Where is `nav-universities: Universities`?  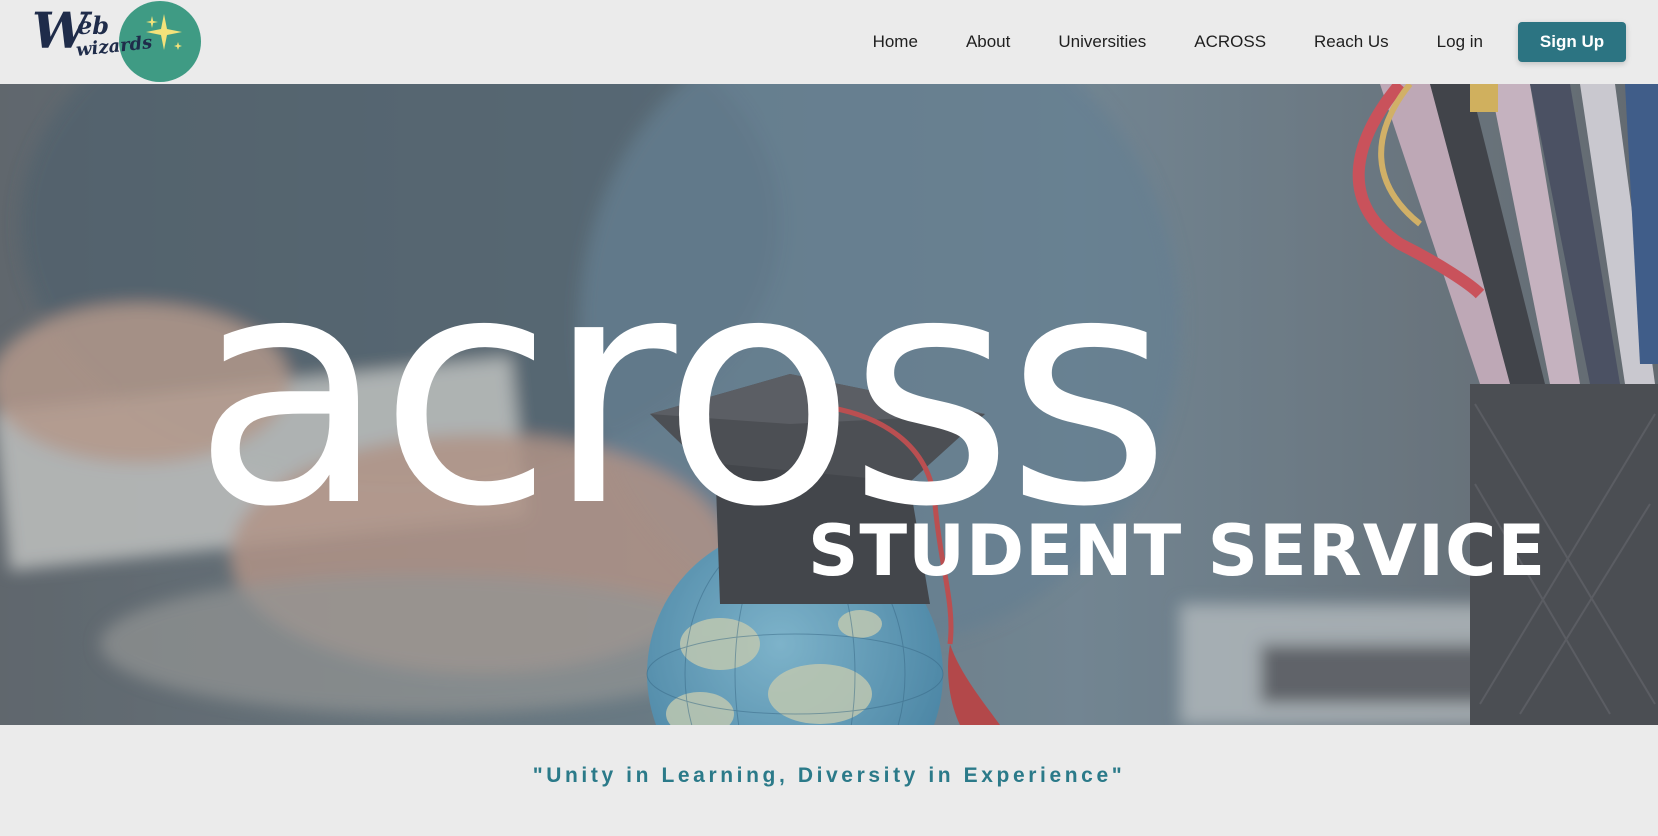 nav-universities: Universities is located at coordinates (1102, 42).